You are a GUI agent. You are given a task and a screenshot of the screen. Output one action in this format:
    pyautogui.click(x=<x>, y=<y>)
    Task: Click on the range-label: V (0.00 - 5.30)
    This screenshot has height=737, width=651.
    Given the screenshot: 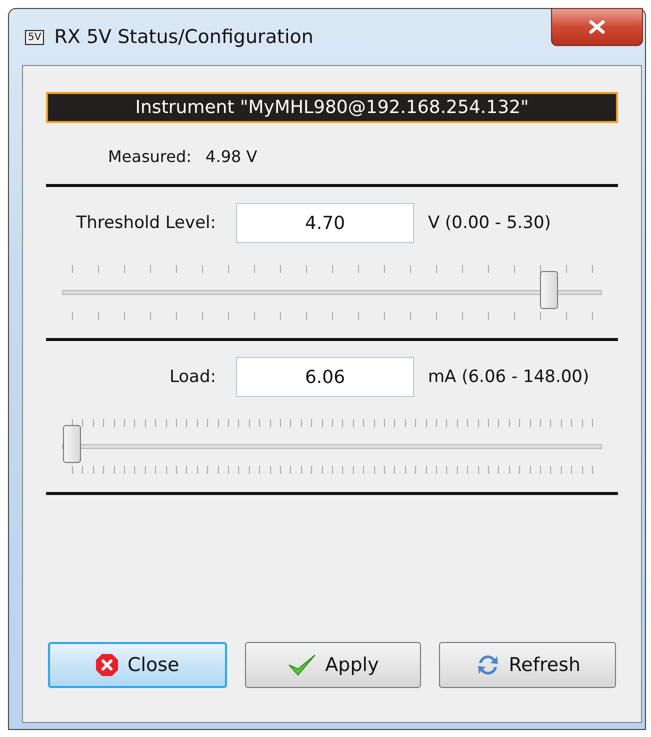 What is the action you would take?
    pyautogui.click(x=489, y=223)
    